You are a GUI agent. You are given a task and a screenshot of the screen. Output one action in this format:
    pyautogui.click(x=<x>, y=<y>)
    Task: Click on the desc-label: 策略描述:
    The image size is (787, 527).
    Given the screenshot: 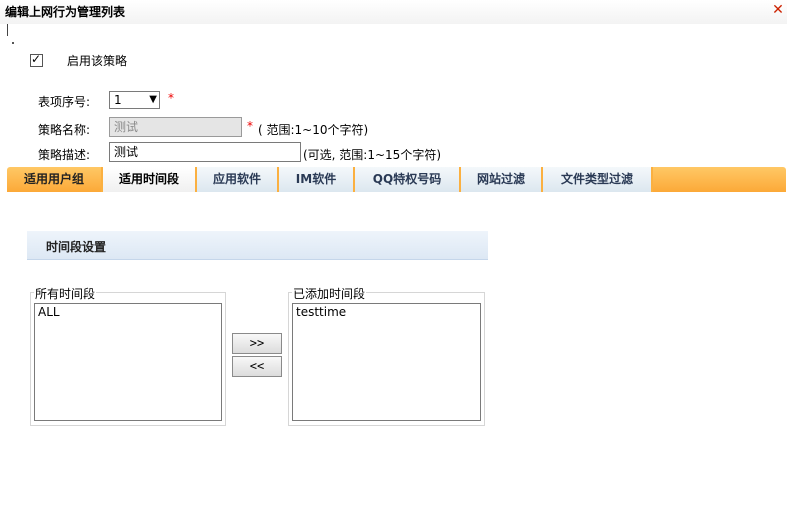 What is the action you would take?
    pyautogui.click(x=64, y=155)
    